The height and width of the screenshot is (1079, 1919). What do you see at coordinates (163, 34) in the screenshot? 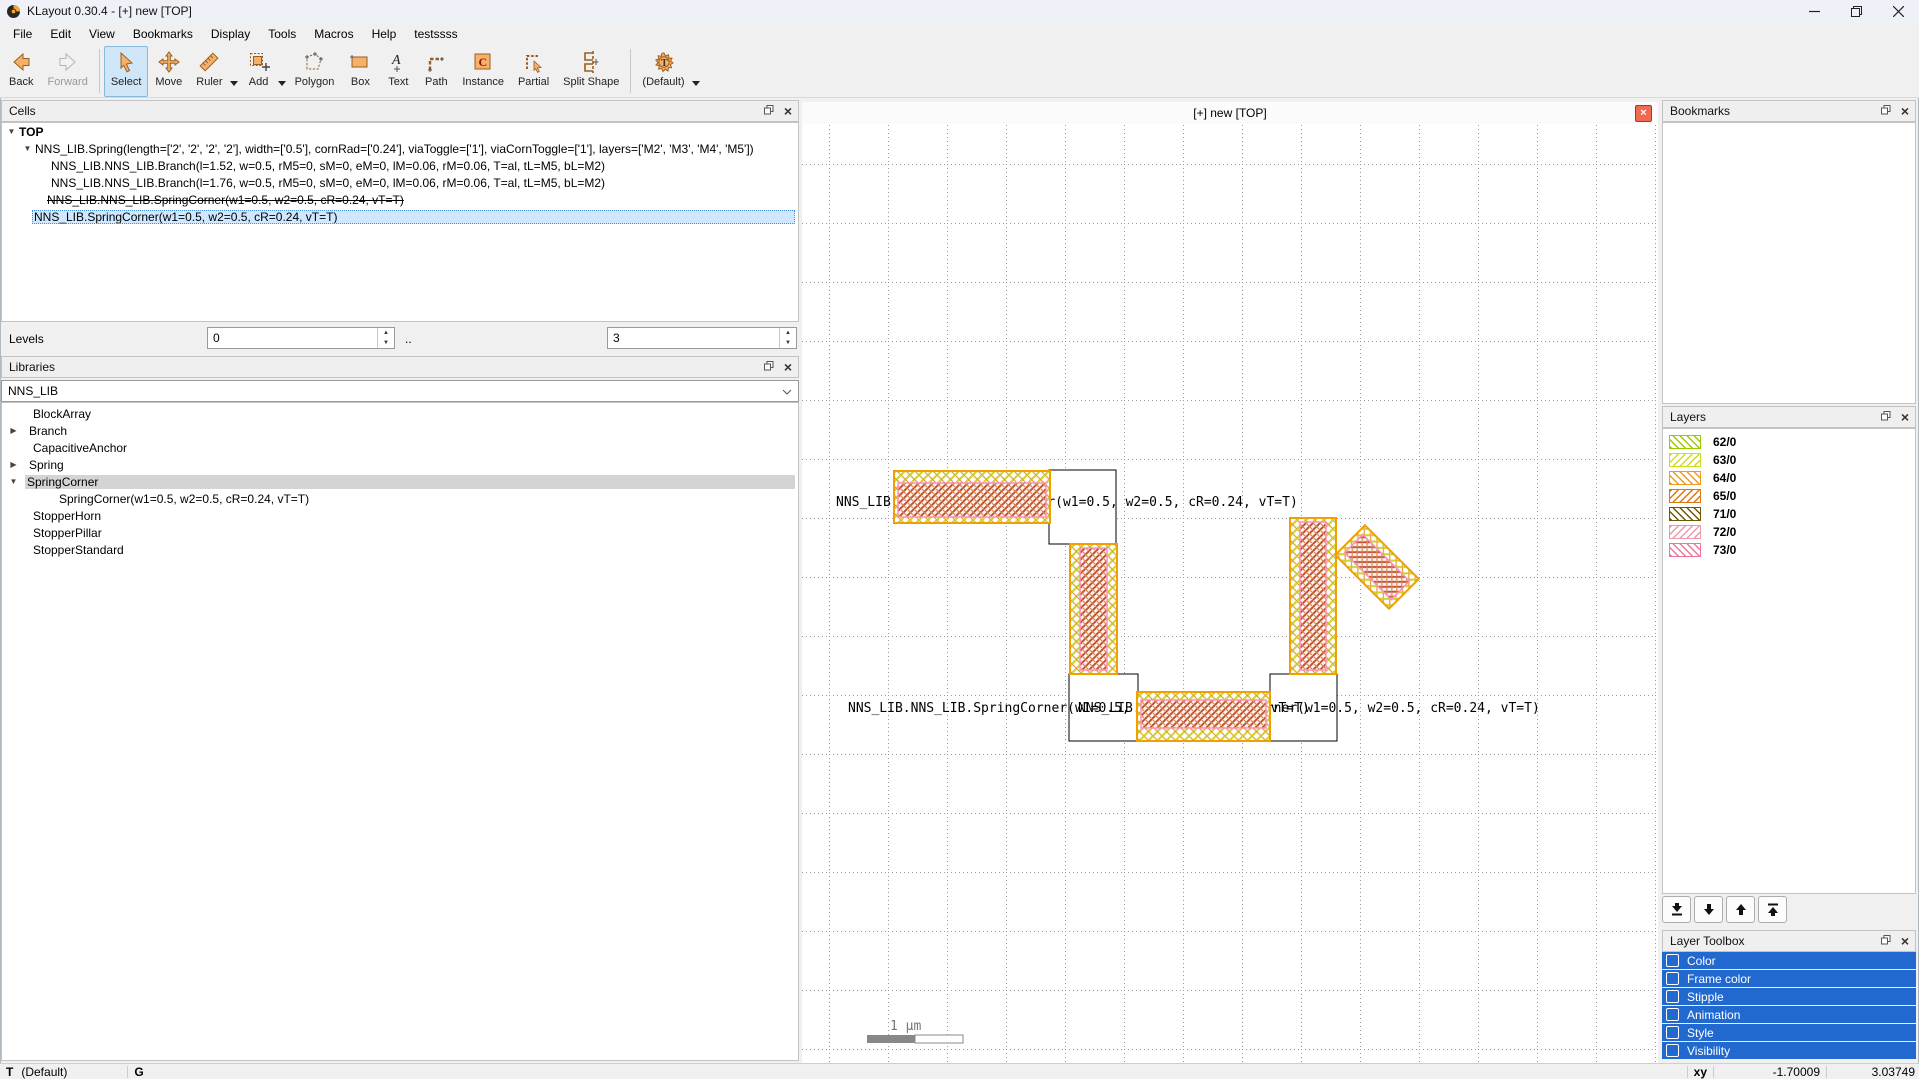
I see `menu-bookmarks: Bookmarks` at bounding box center [163, 34].